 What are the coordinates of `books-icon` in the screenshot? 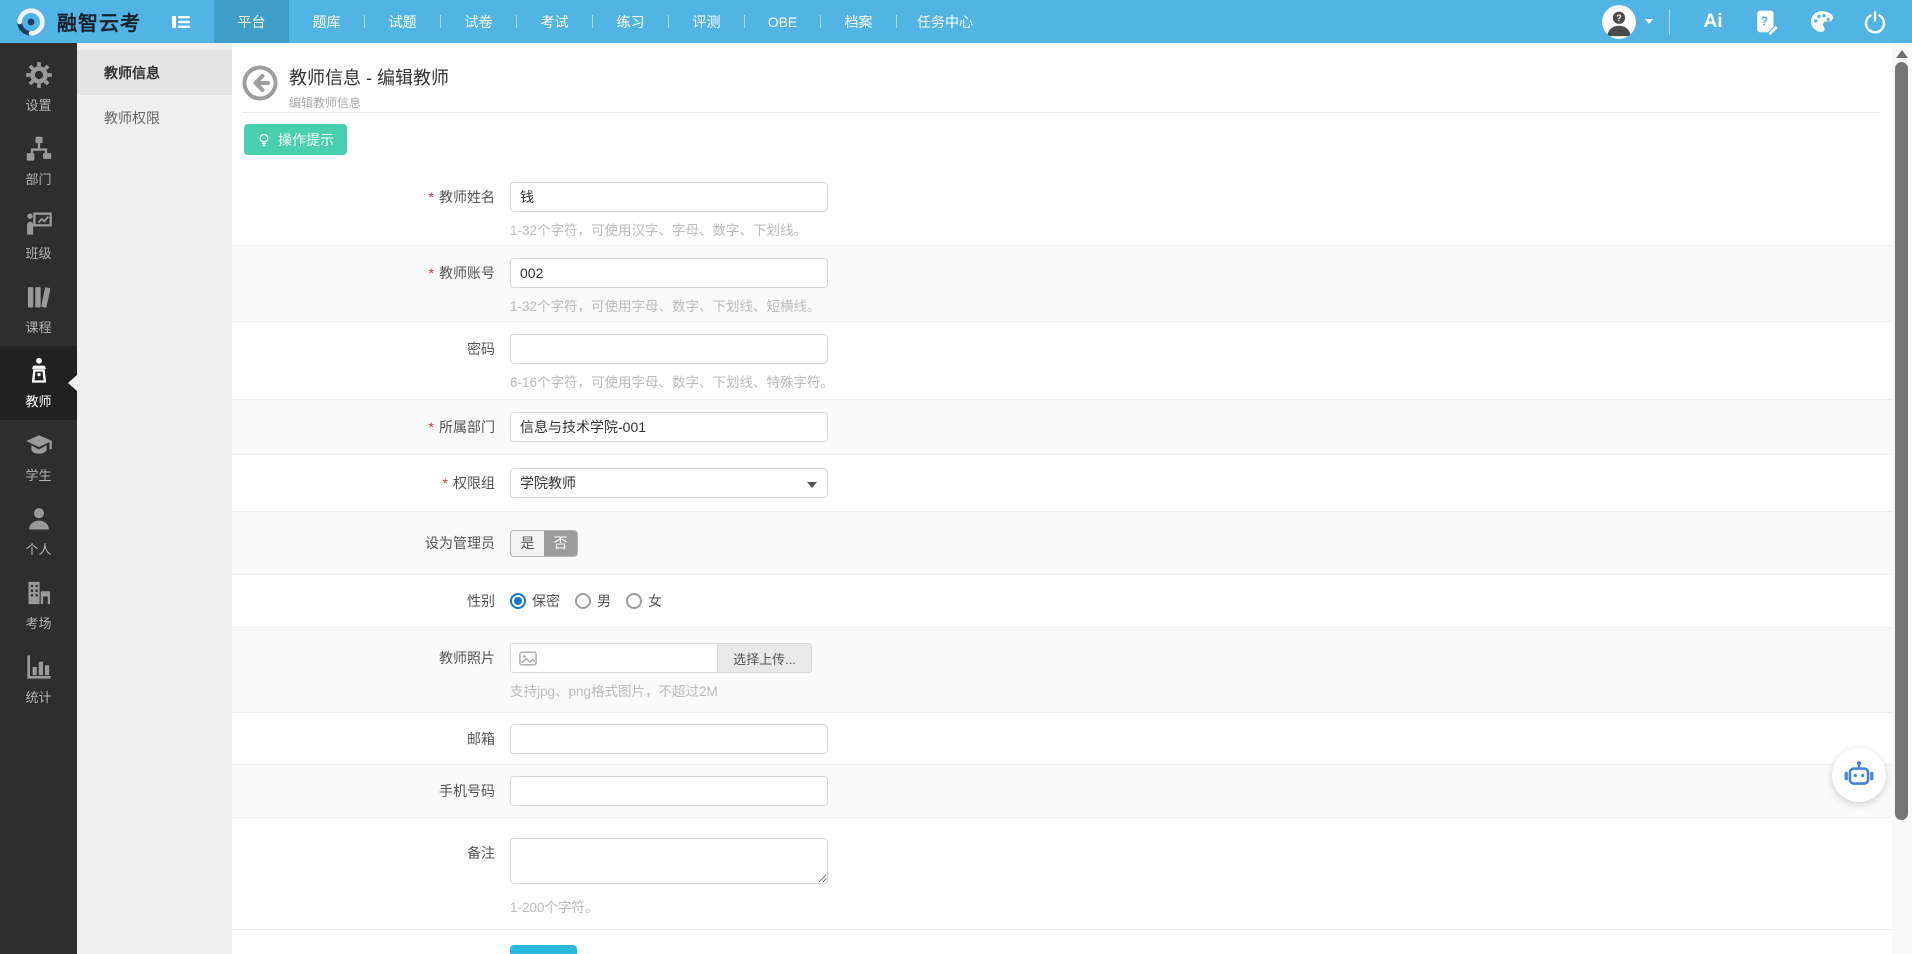 It's located at (38, 297).